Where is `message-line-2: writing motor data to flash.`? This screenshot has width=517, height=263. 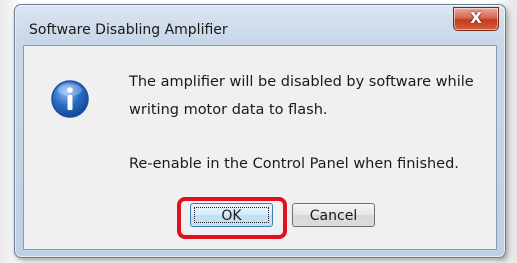 message-line-2: writing motor data to flash. is located at coordinates (228, 110).